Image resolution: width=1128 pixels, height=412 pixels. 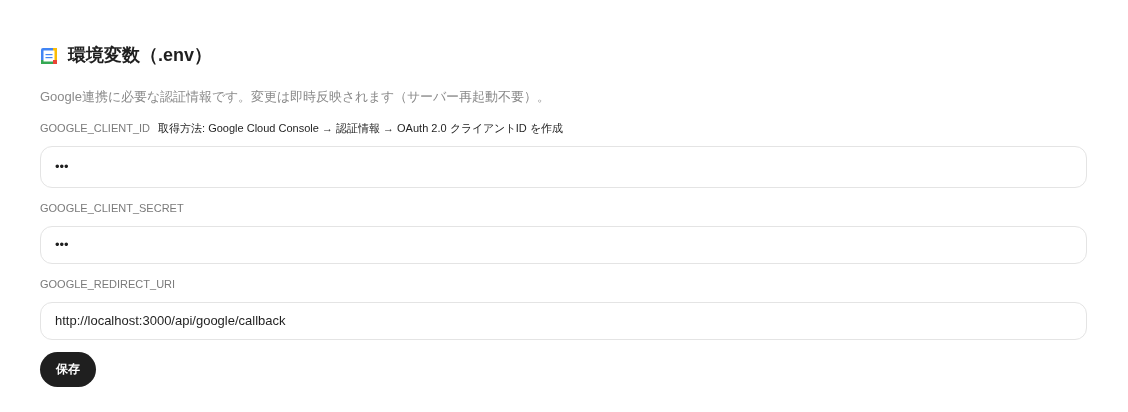 I want to click on field-label: GOOGLE_REDIRECT_URI, so click(x=108, y=283).